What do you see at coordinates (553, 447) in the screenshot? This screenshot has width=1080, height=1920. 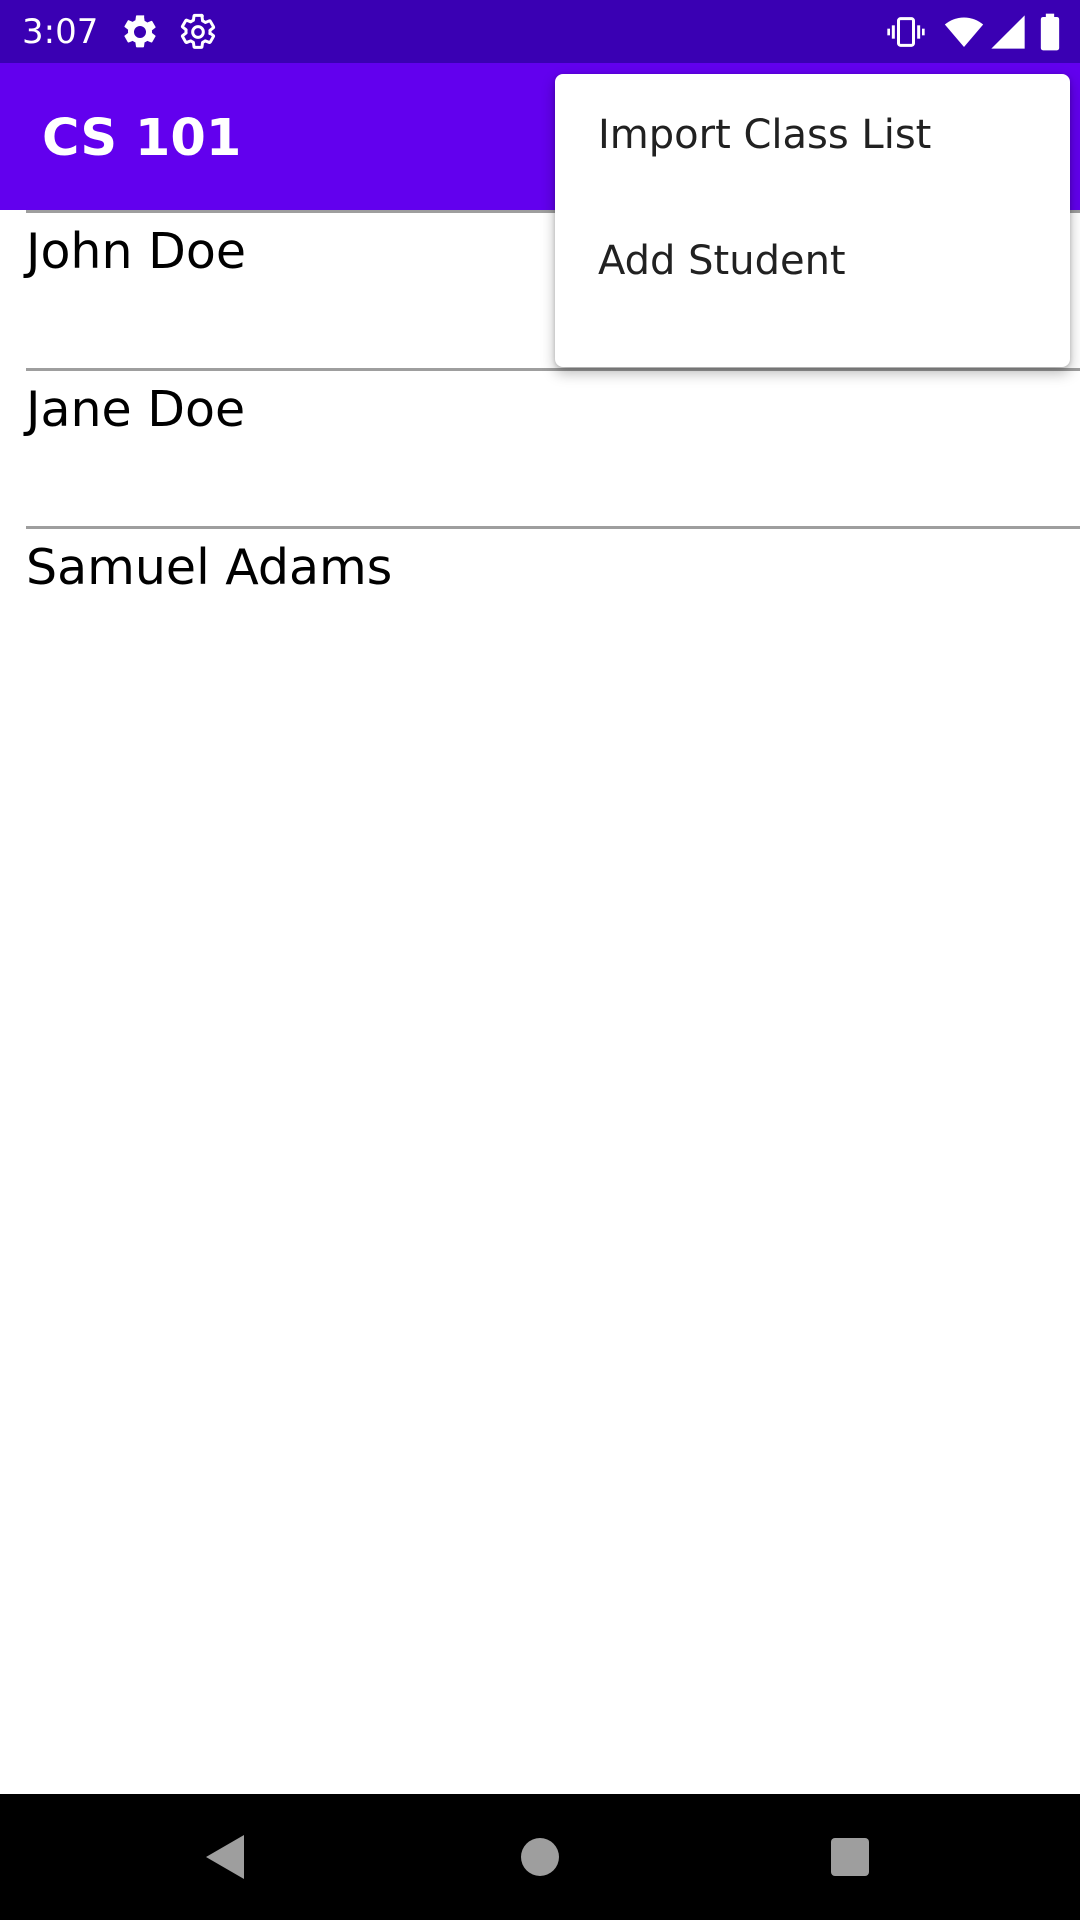 I see `list-item: Jane Doe` at bounding box center [553, 447].